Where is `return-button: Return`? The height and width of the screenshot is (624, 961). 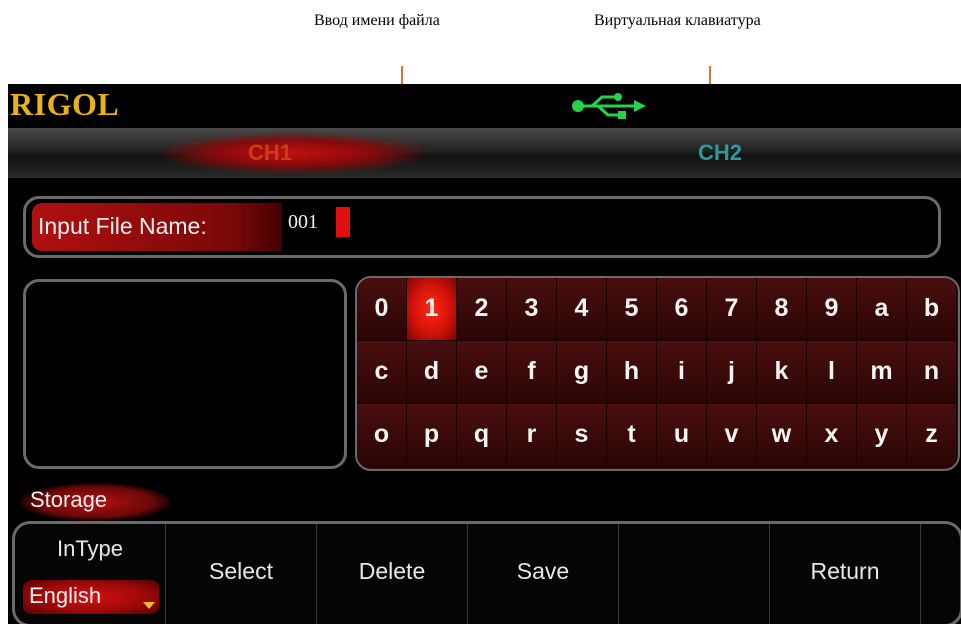
return-button: Return is located at coordinates (845, 574).